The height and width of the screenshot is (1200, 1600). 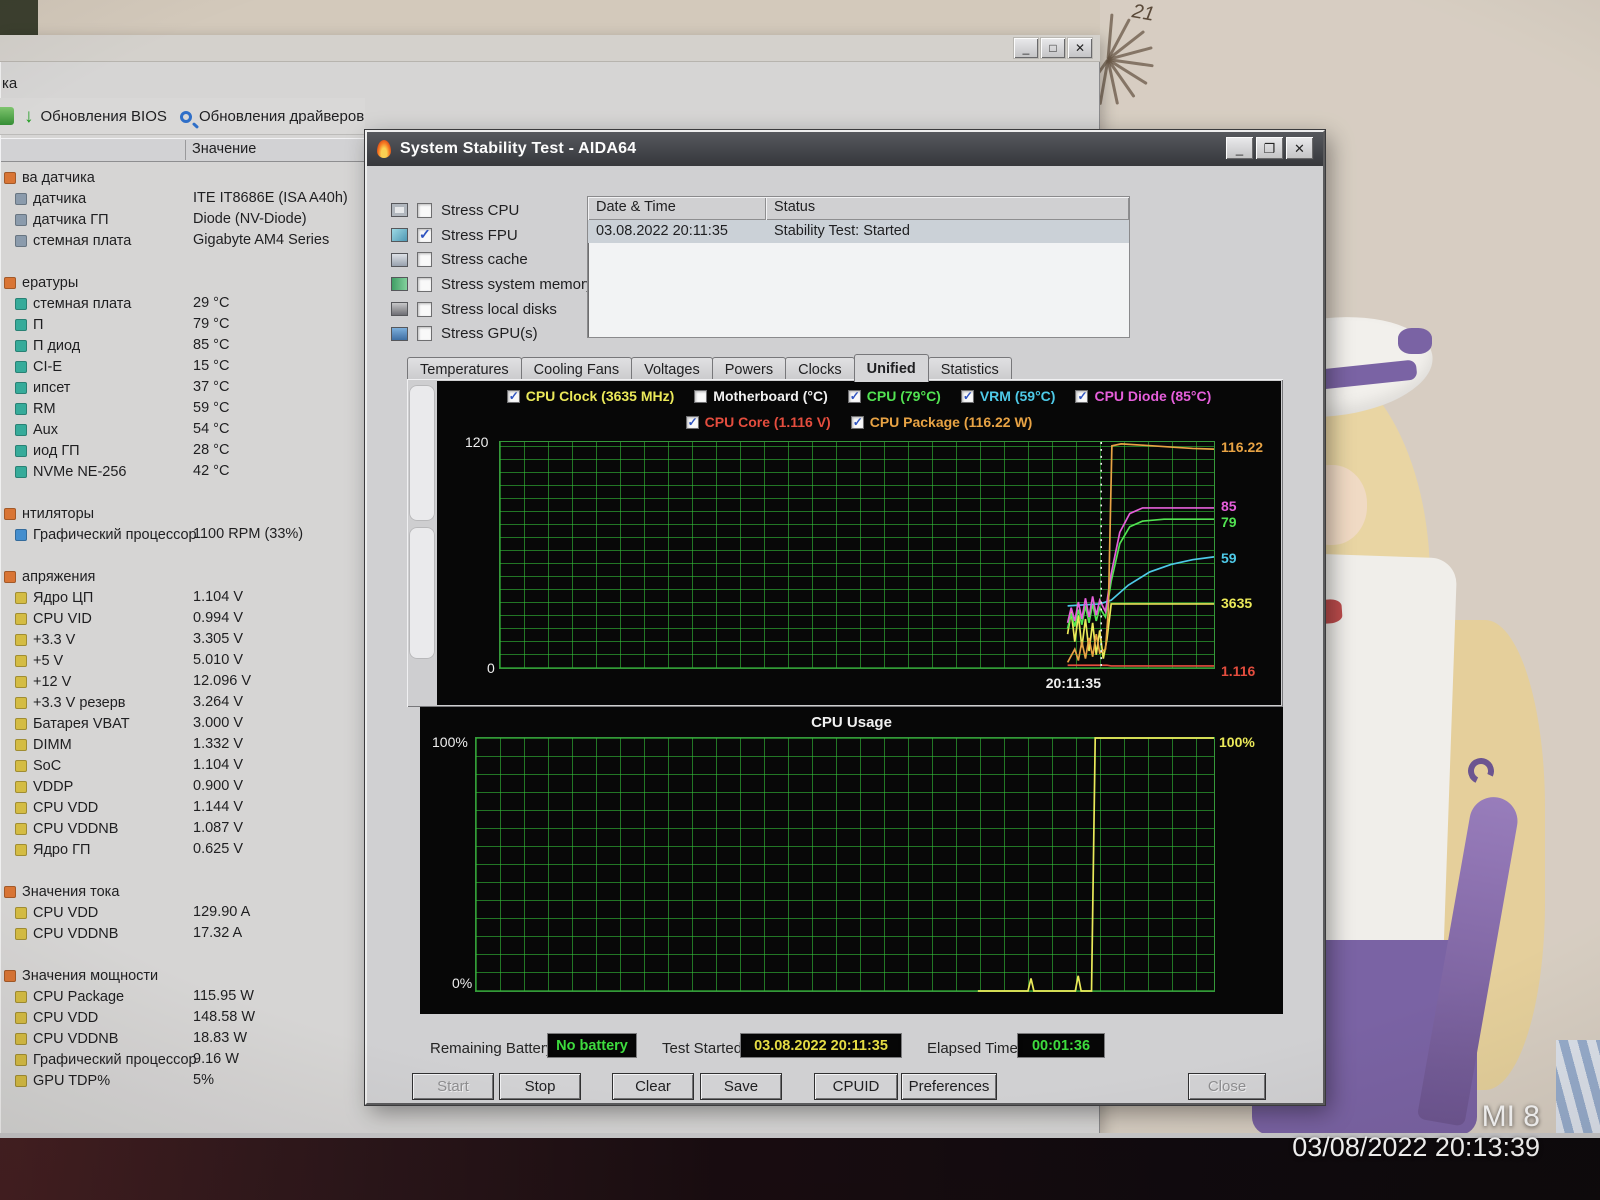 What do you see at coordinates (182, 828) in the screenshot?
I see `sensor-row: CPU VDDNB 1.087 V` at bounding box center [182, 828].